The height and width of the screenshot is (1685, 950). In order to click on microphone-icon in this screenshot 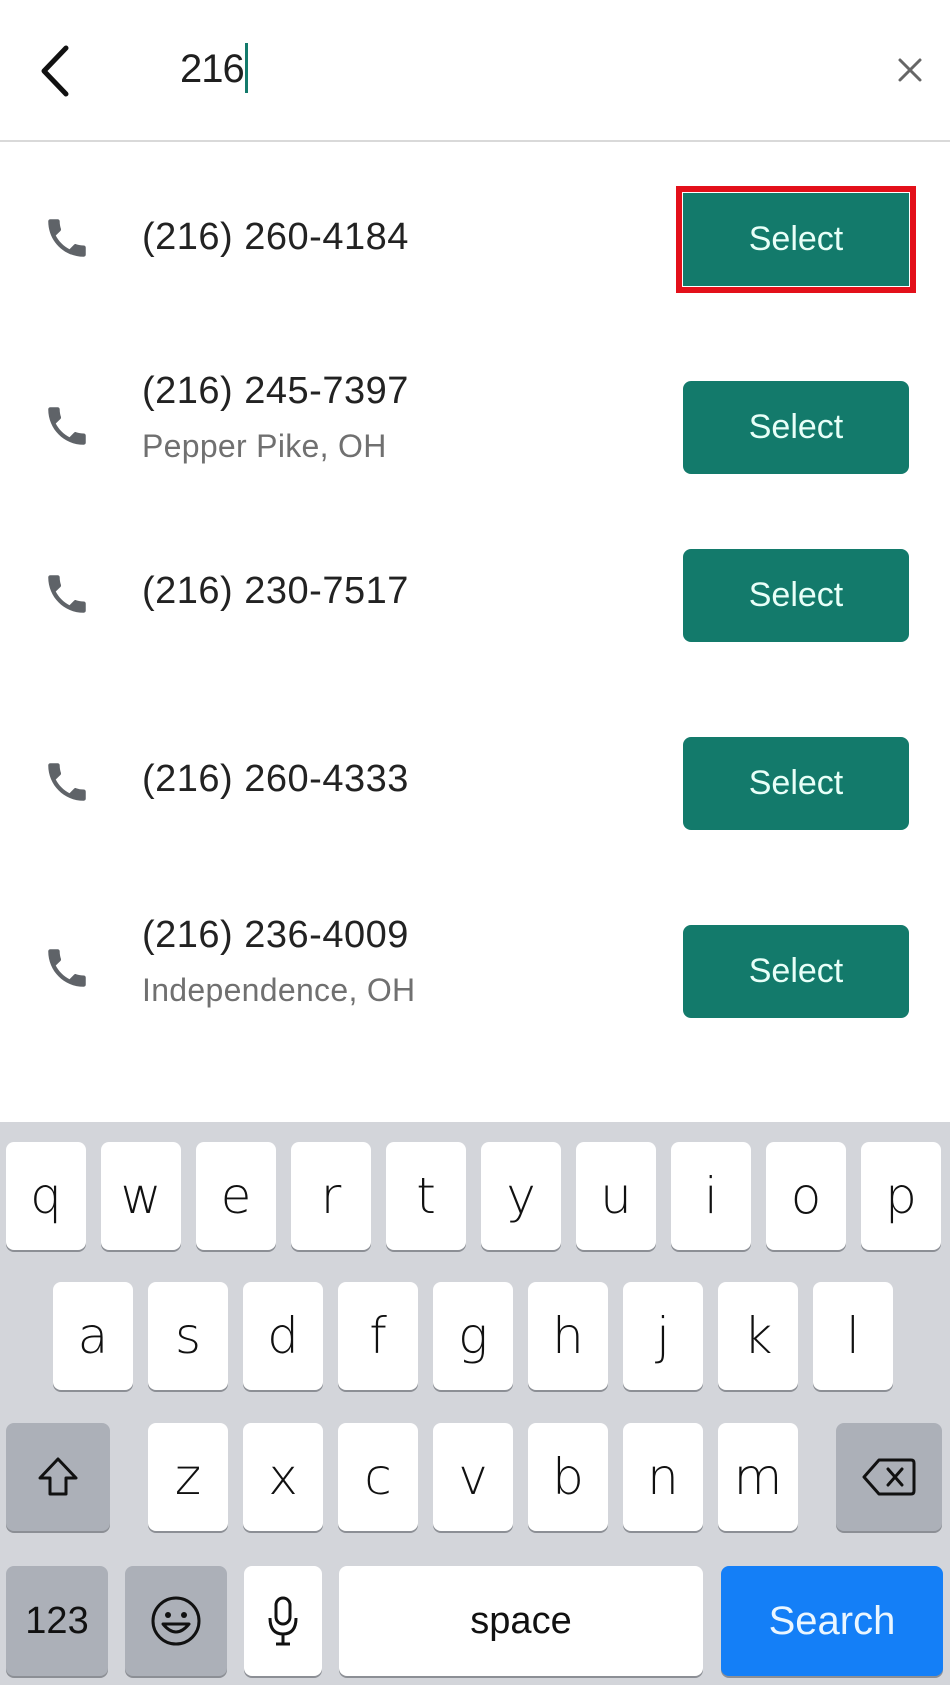, I will do `click(283, 1621)`.